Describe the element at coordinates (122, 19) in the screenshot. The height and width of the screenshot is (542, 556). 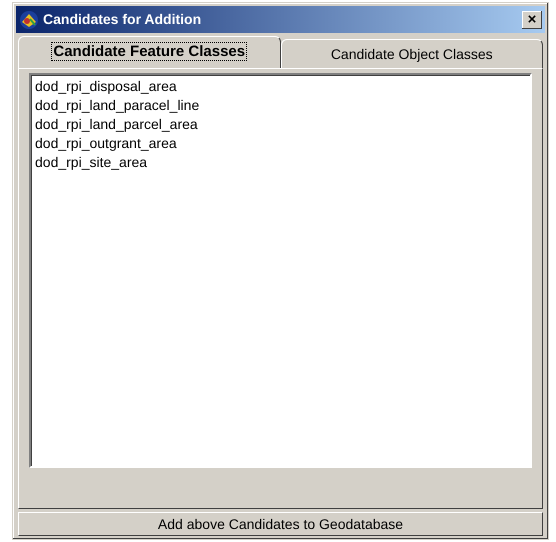
I see `window-title: Candidates for Addition` at that location.